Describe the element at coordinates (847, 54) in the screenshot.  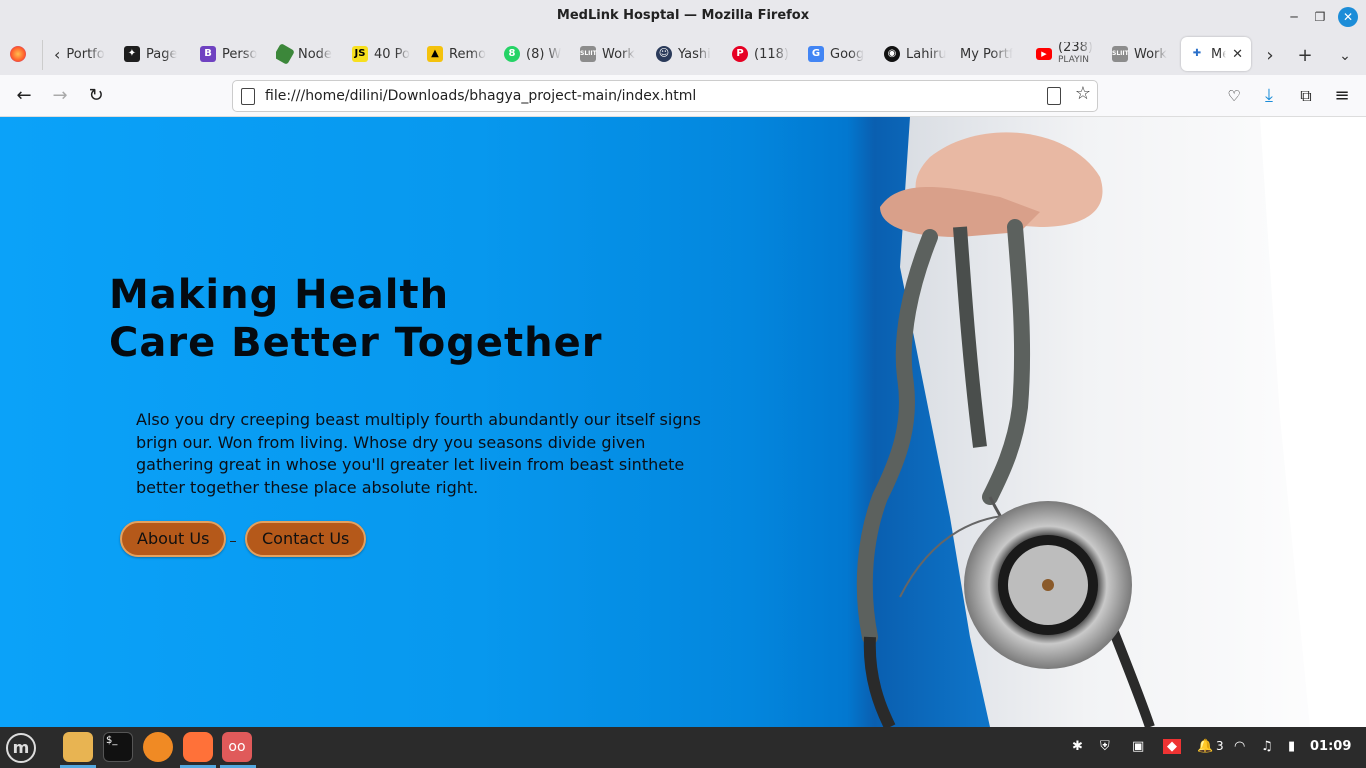
I see `tab-label: Goog` at that location.